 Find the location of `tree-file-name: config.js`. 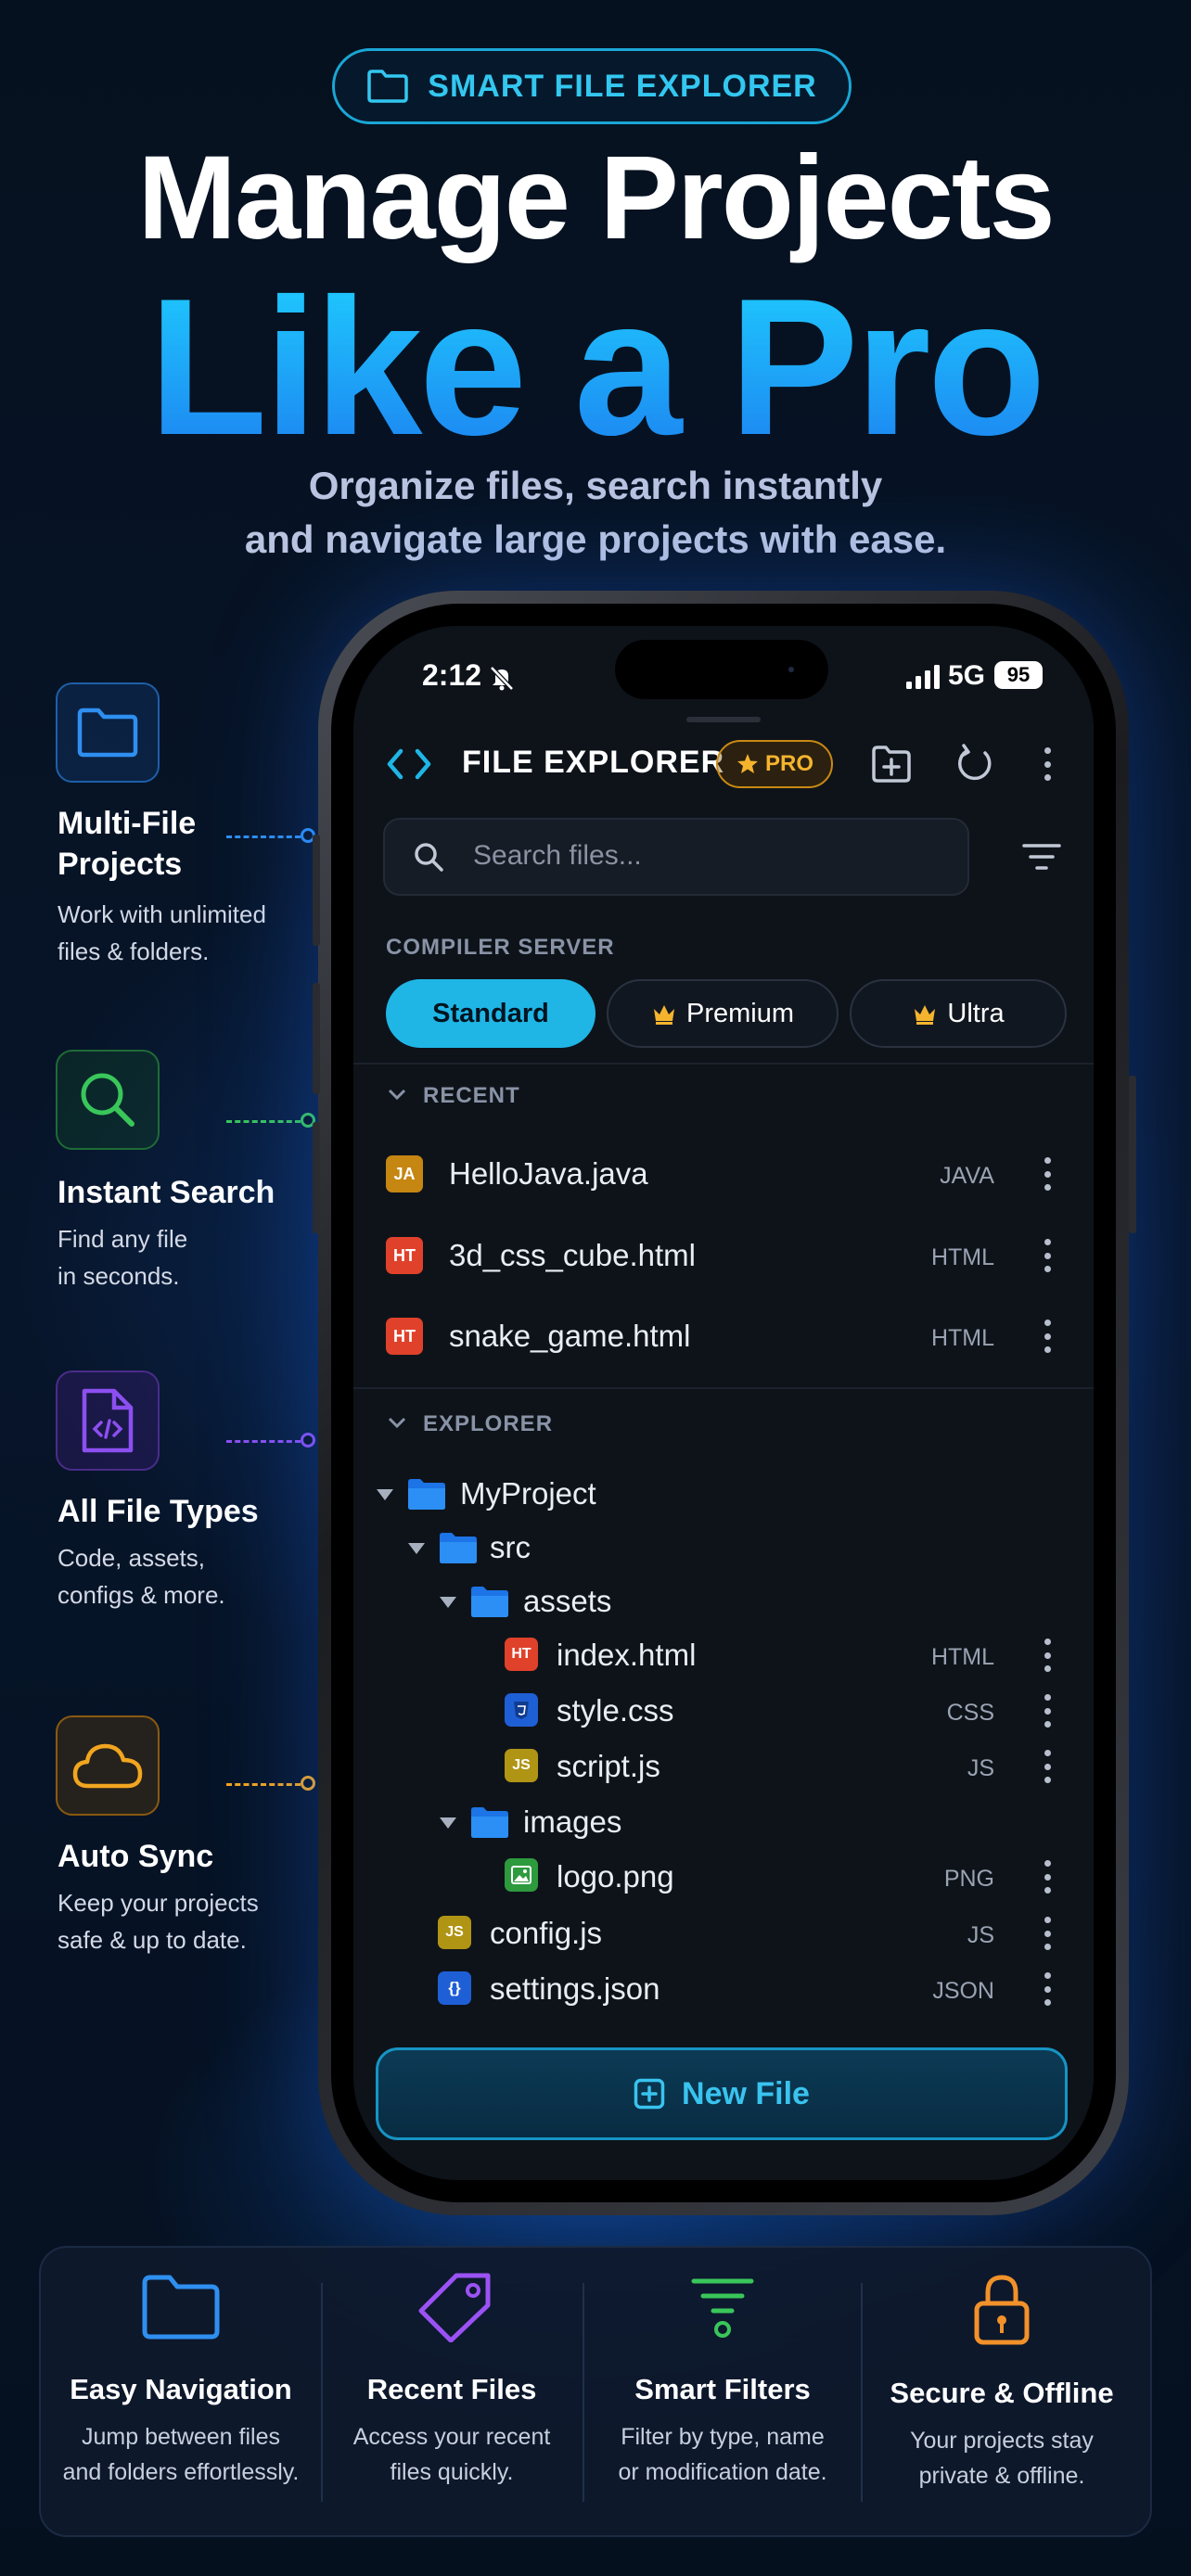

tree-file-name: config.js is located at coordinates (546, 1933).